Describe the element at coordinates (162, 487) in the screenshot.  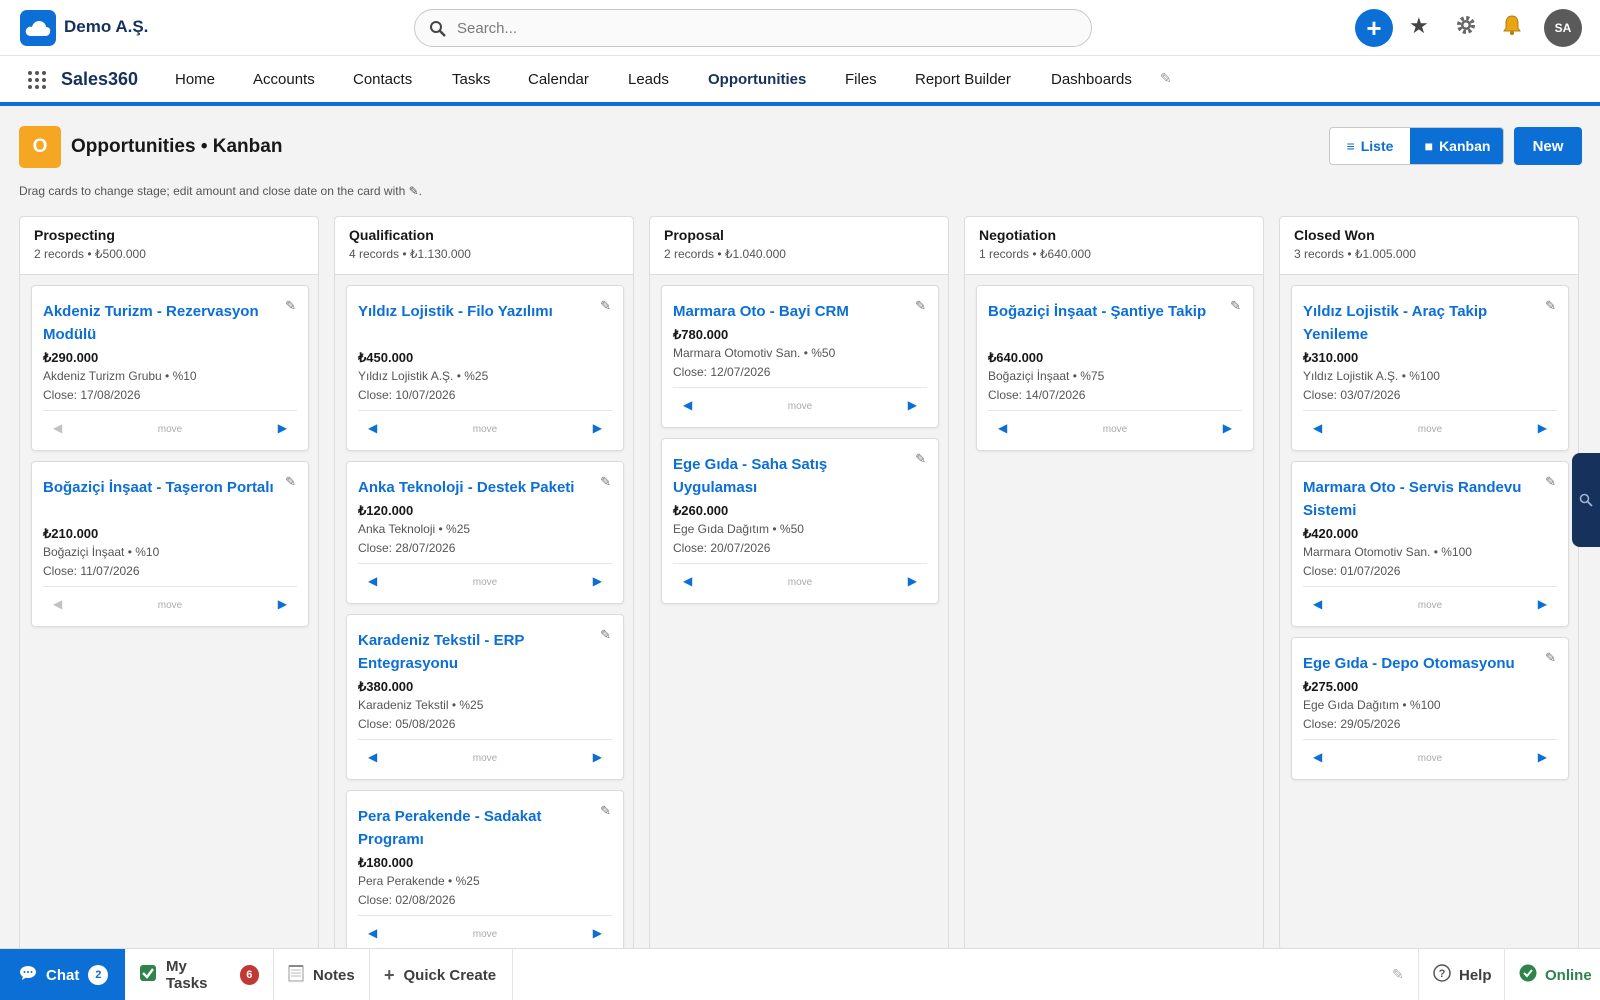
I see `opportunity-name-link: Boğaziçi İnşaat - Taşeron Portalı` at that location.